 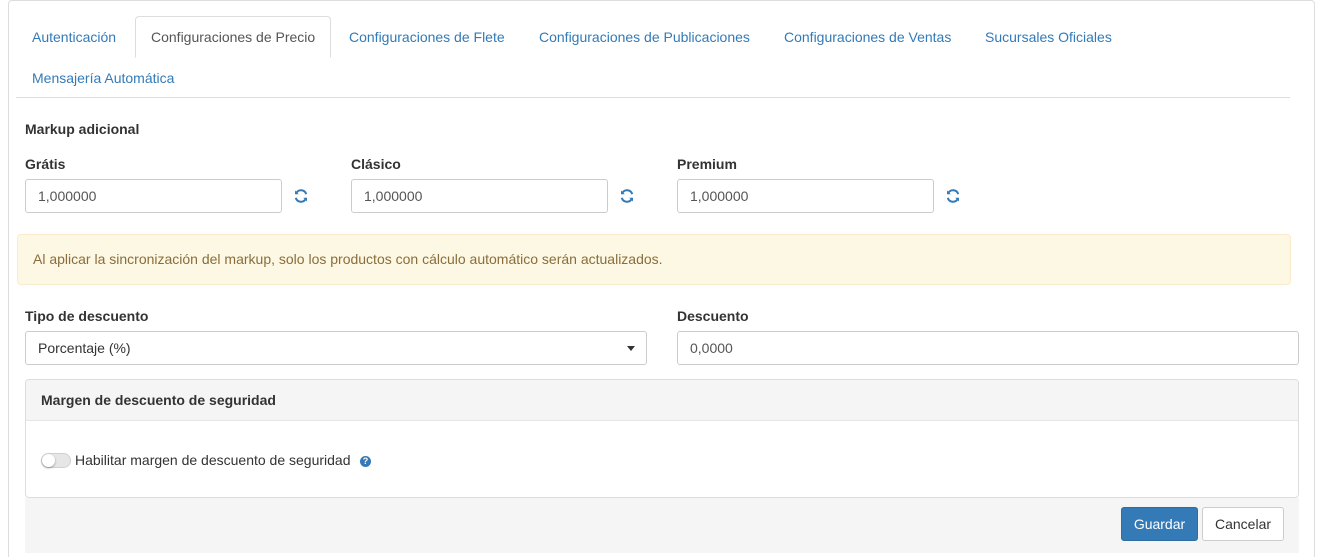 What do you see at coordinates (805, 196) in the screenshot?
I see `premium-markup-input: 1,000000` at bounding box center [805, 196].